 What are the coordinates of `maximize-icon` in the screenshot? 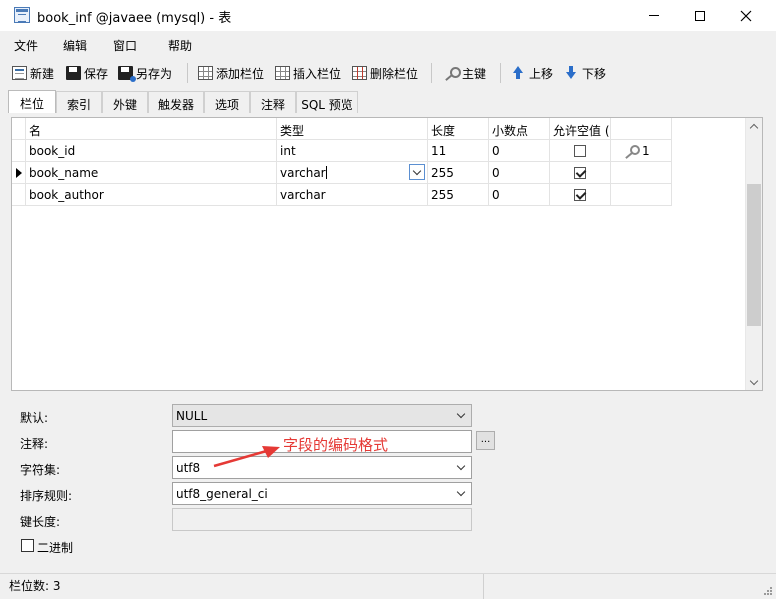 It's located at (700, 15).